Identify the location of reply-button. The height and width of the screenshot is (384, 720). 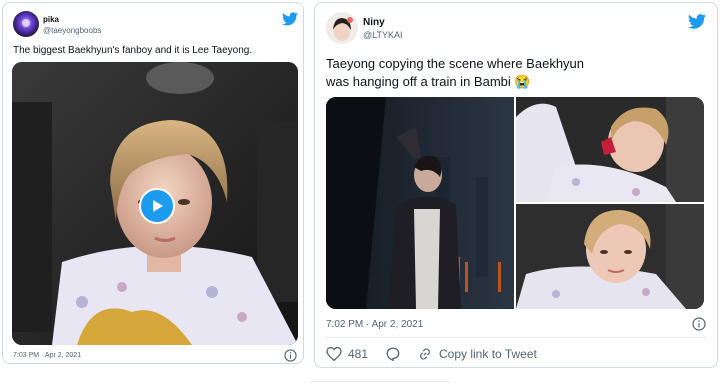
(396, 354).